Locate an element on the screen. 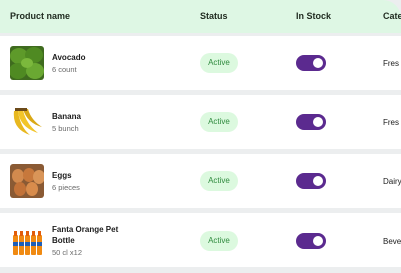  category-cell: Dairy is located at coordinates (392, 181).